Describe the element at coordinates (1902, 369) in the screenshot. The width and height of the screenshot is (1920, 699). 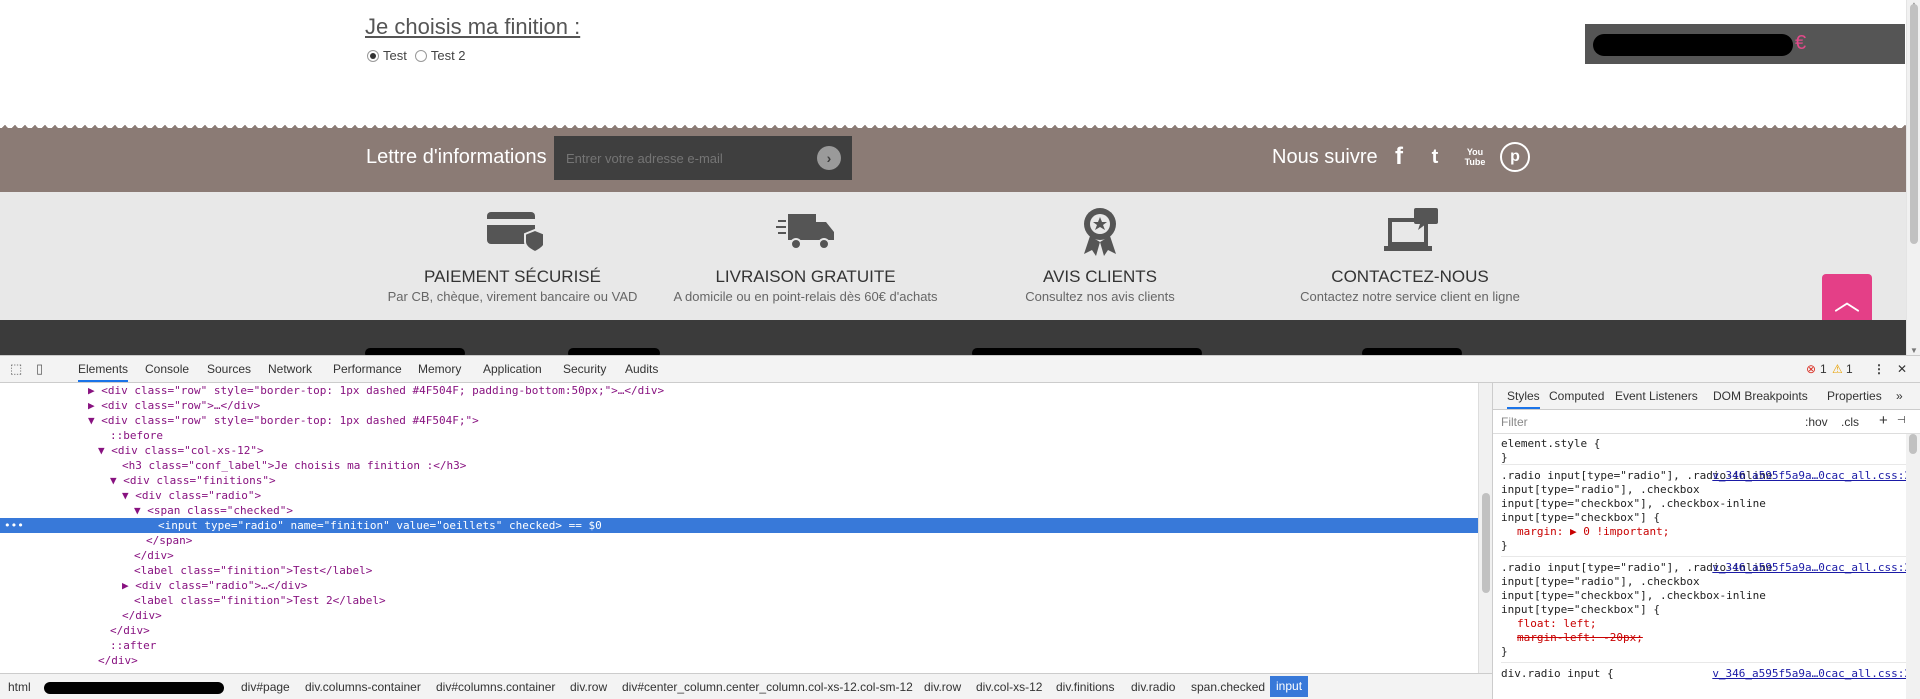
I see `close-icon: ✕` at that location.